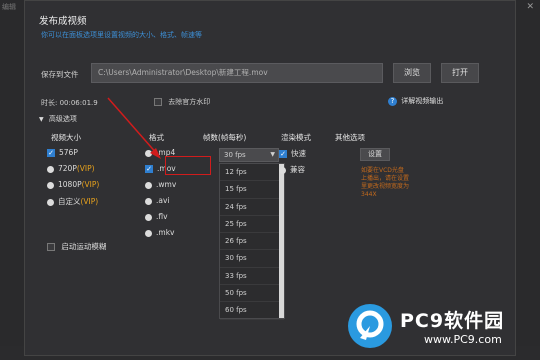  I want to click on format-option-wmv: .wmv, so click(160, 184).